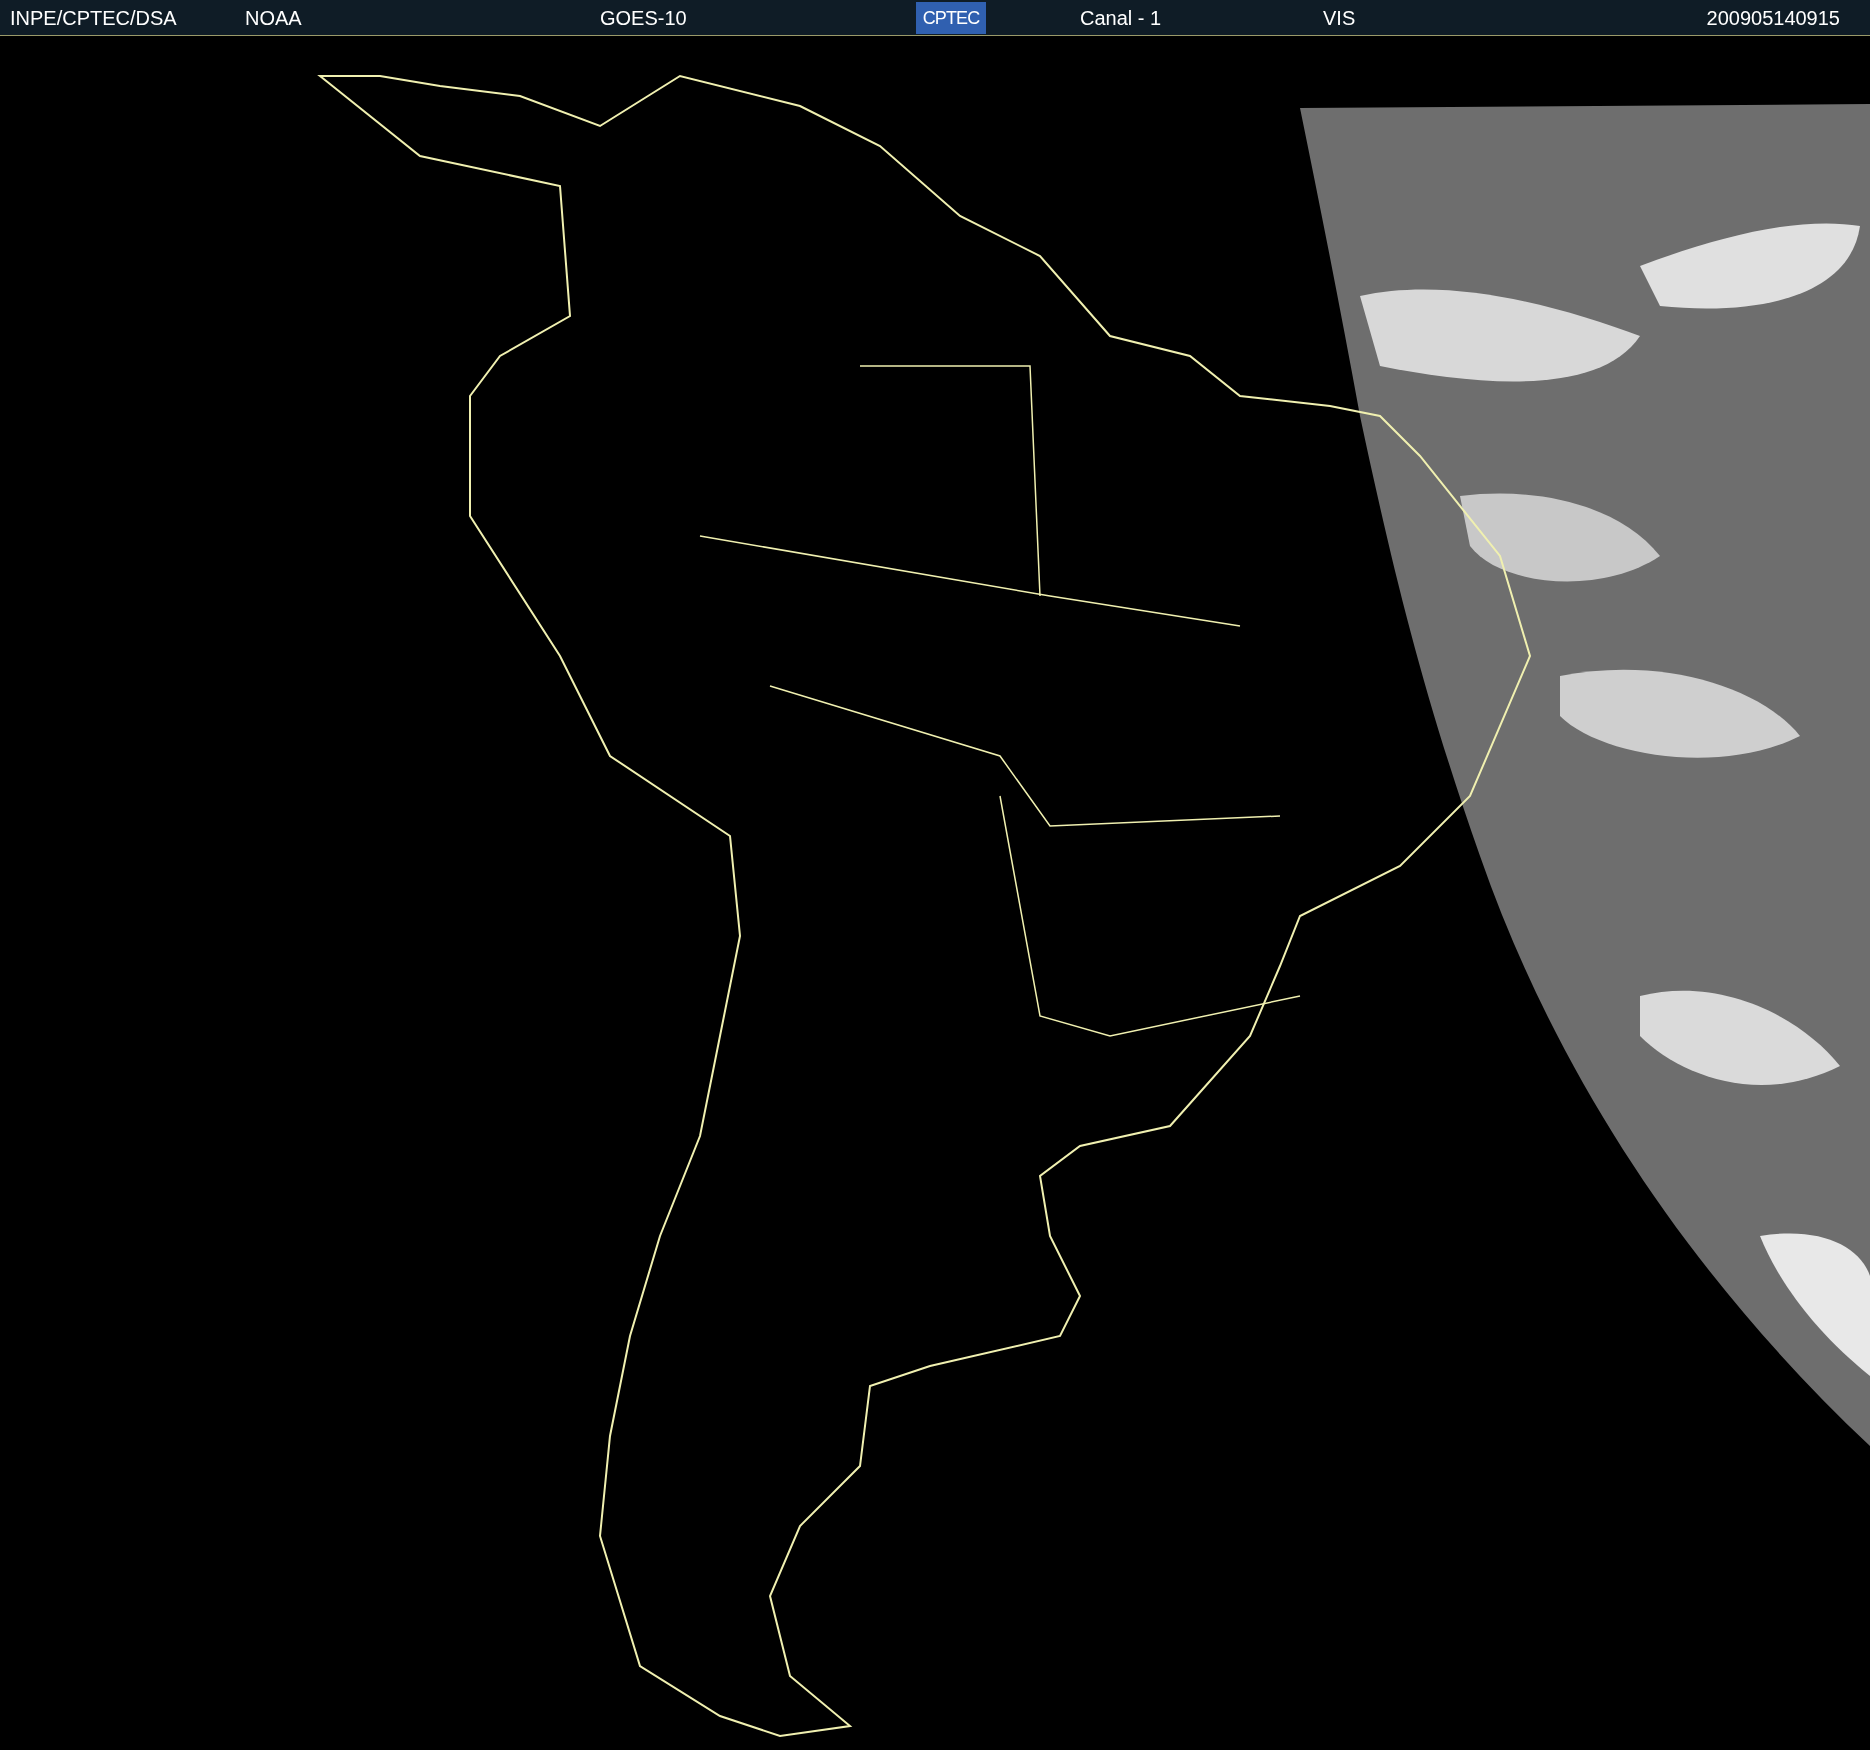 This screenshot has width=1870, height=1750. Describe the element at coordinates (94, 17) in the screenshot. I see `source-label: INPE/CPTEC/DSA` at that location.